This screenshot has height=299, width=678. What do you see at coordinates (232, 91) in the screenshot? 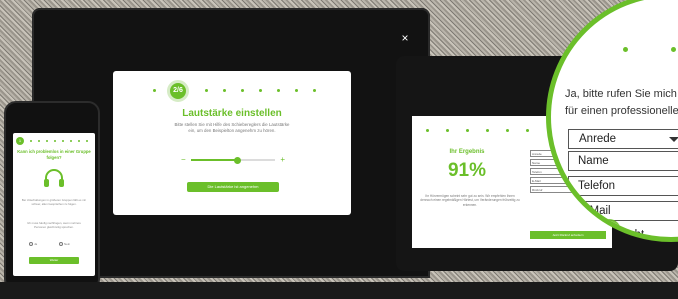
I see `step-progress: 2/6` at bounding box center [232, 91].